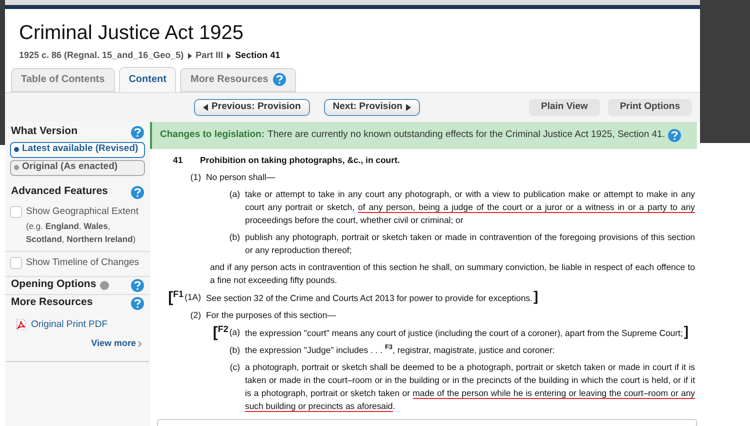 The image size is (750, 426). Describe the element at coordinates (44, 132) in the screenshot. I see `sidebar-heading: What Version` at that location.